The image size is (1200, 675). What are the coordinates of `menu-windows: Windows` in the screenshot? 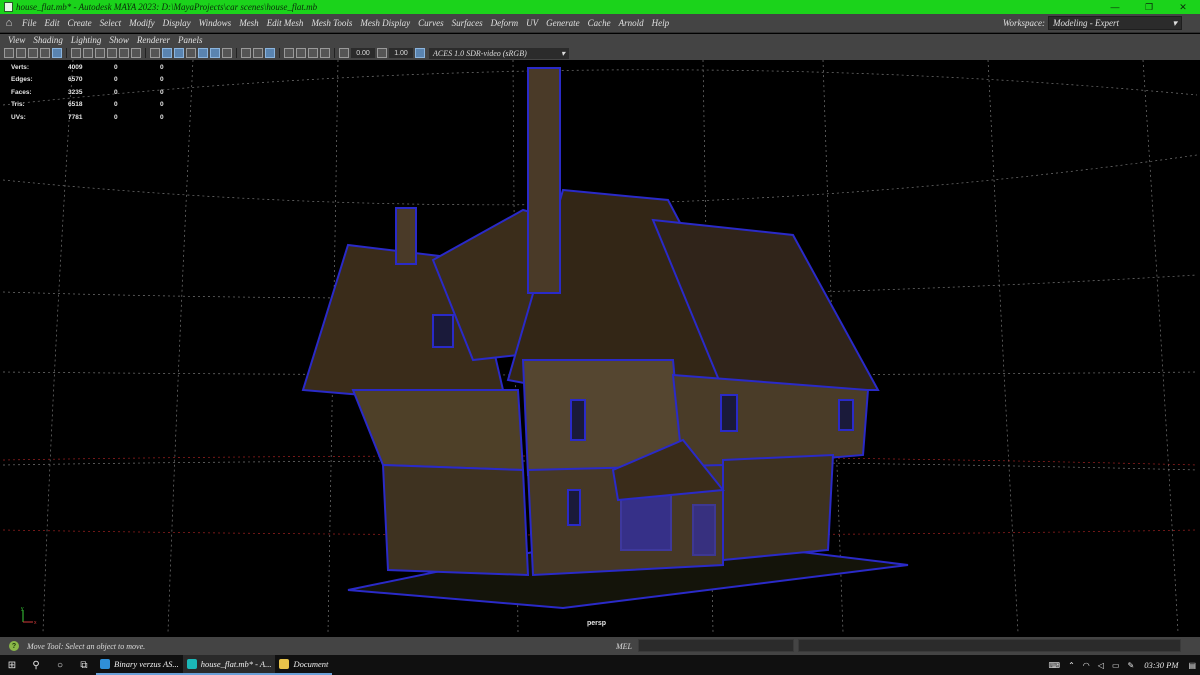 It's located at (215, 23).